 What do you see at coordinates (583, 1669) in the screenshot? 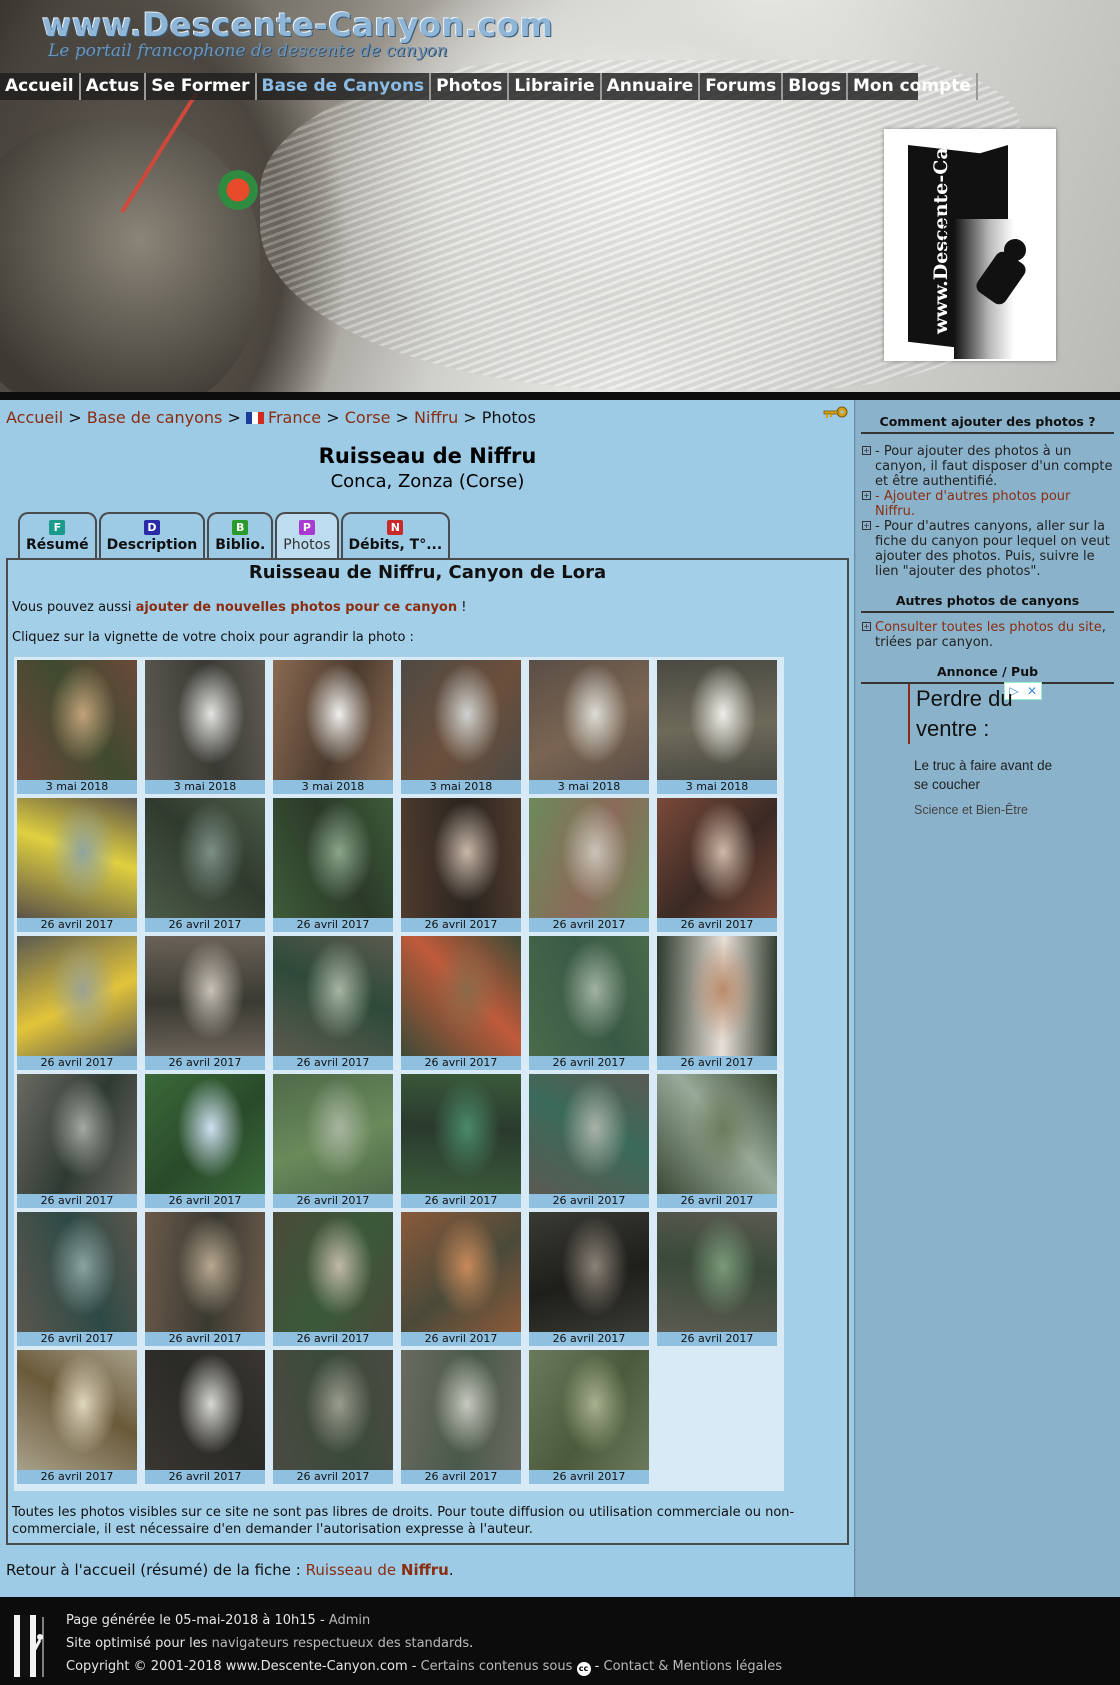
I see `creative-commons-icon: cc` at bounding box center [583, 1669].